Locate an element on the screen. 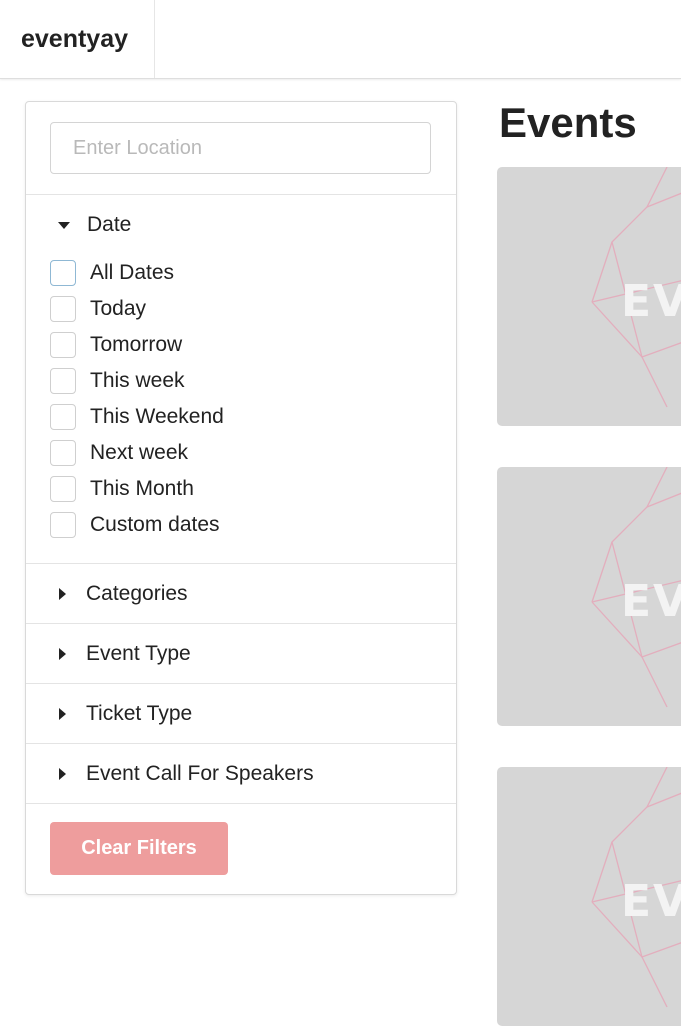 This screenshot has width=681, height=1026. date-option-next-week: Next week is located at coordinates (137, 453).